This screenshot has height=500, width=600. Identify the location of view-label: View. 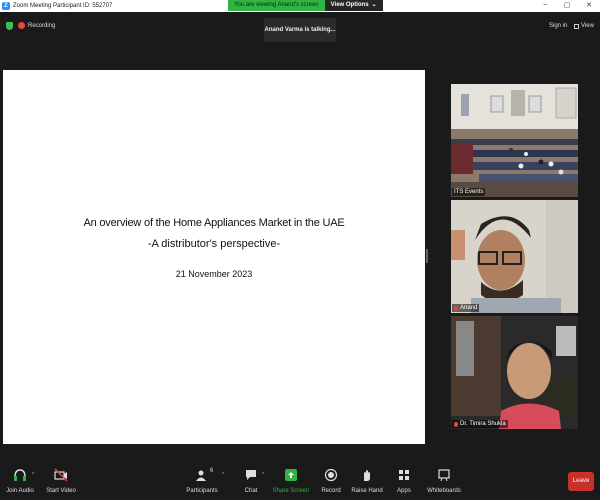
(587, 26).